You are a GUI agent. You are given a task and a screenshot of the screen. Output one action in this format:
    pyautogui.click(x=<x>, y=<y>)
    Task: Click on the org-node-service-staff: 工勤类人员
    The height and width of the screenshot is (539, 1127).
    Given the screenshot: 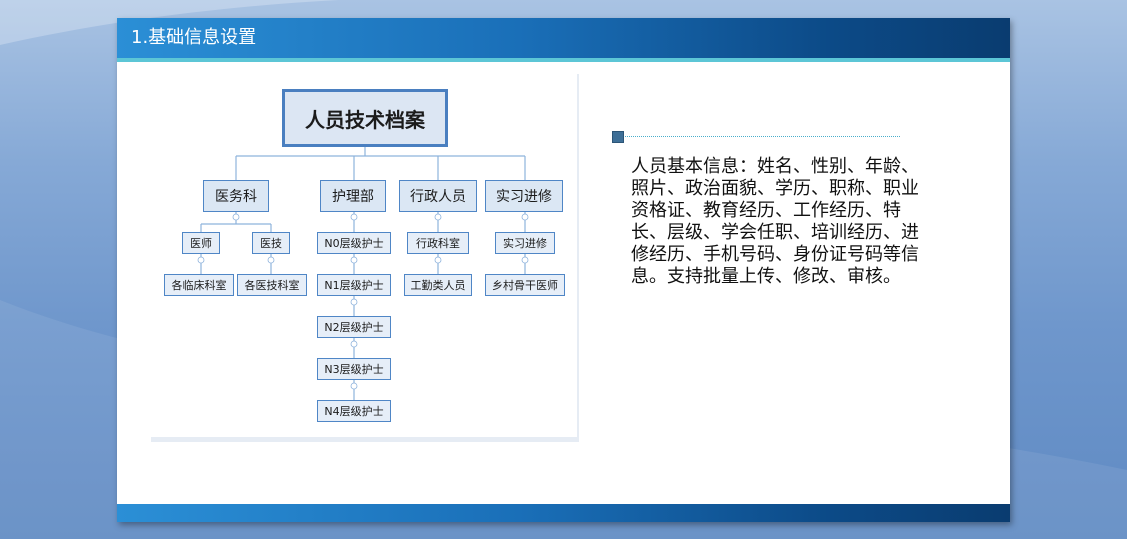 What is the action you would take?
    pyautogui.click(x=438, y=285)
    